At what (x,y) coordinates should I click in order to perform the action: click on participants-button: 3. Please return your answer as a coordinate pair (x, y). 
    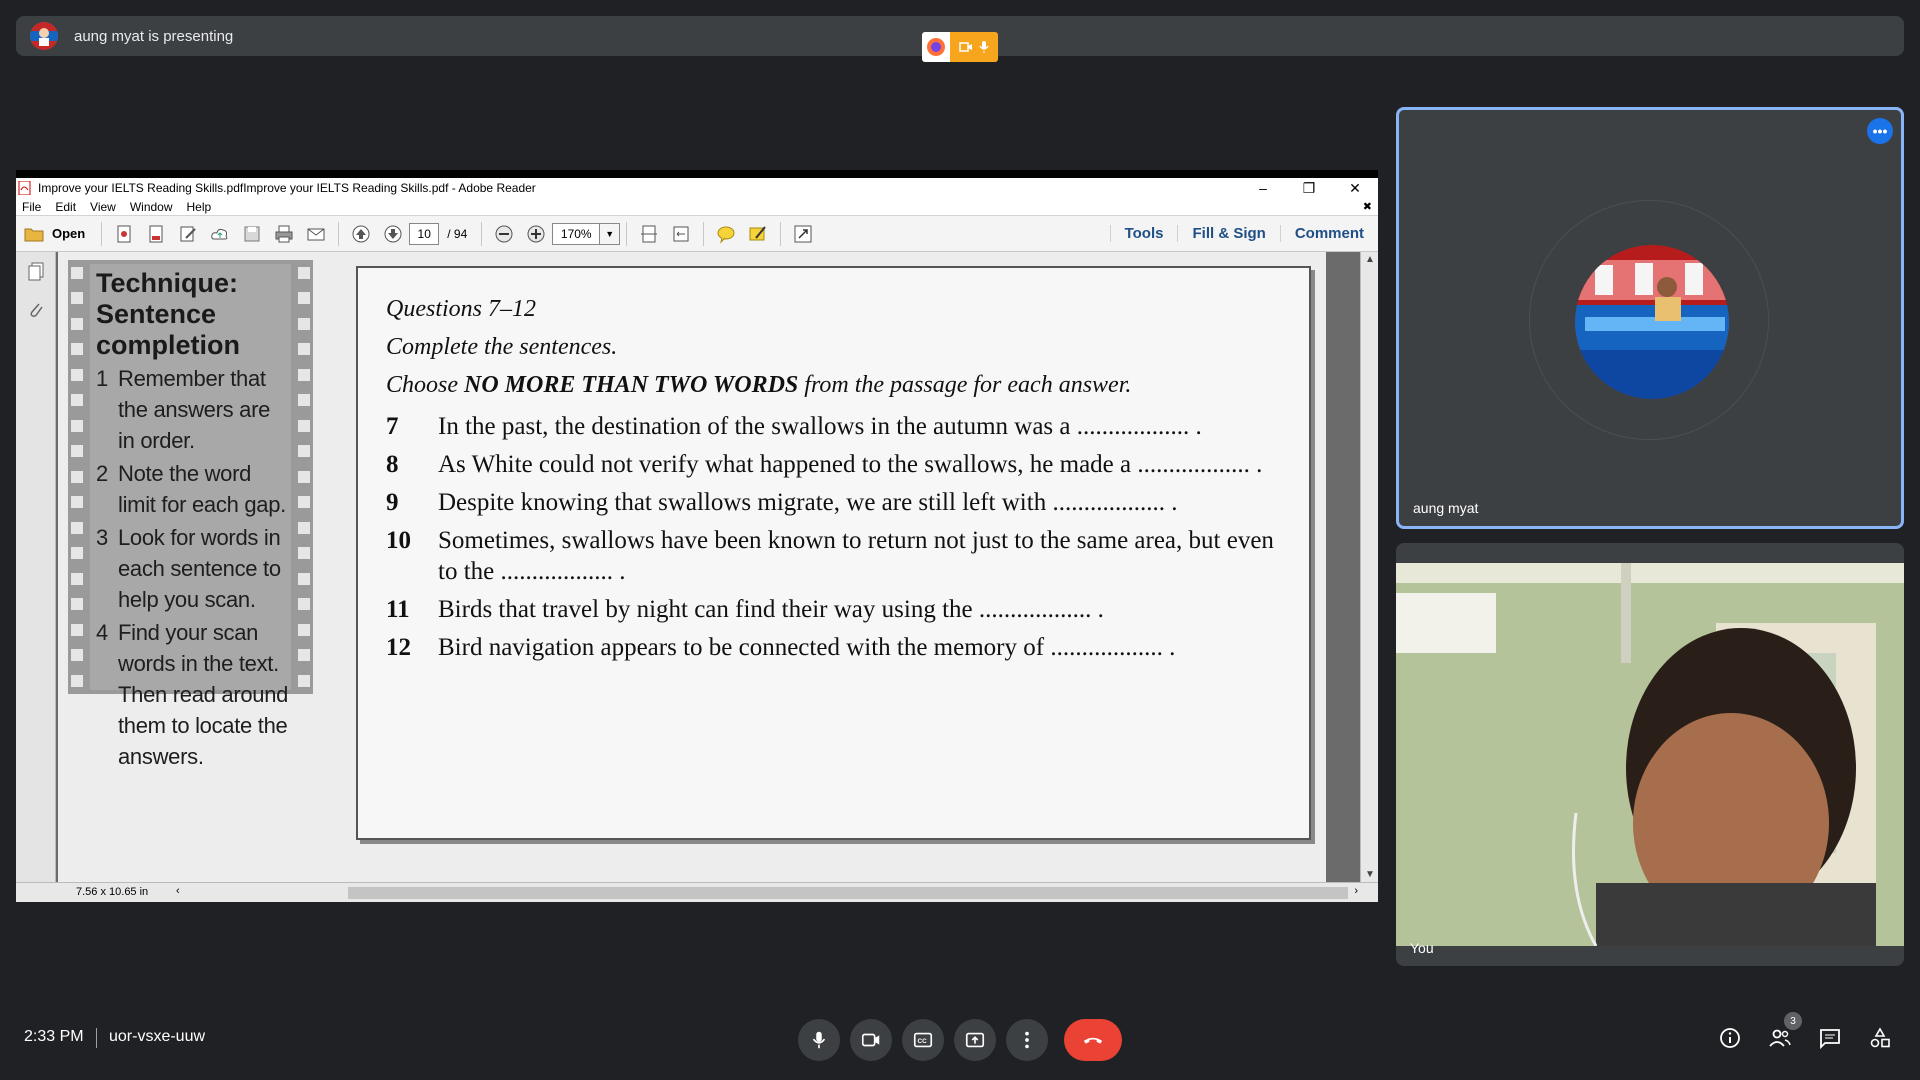
    Looking at the image, I should click on (1784, 1032).